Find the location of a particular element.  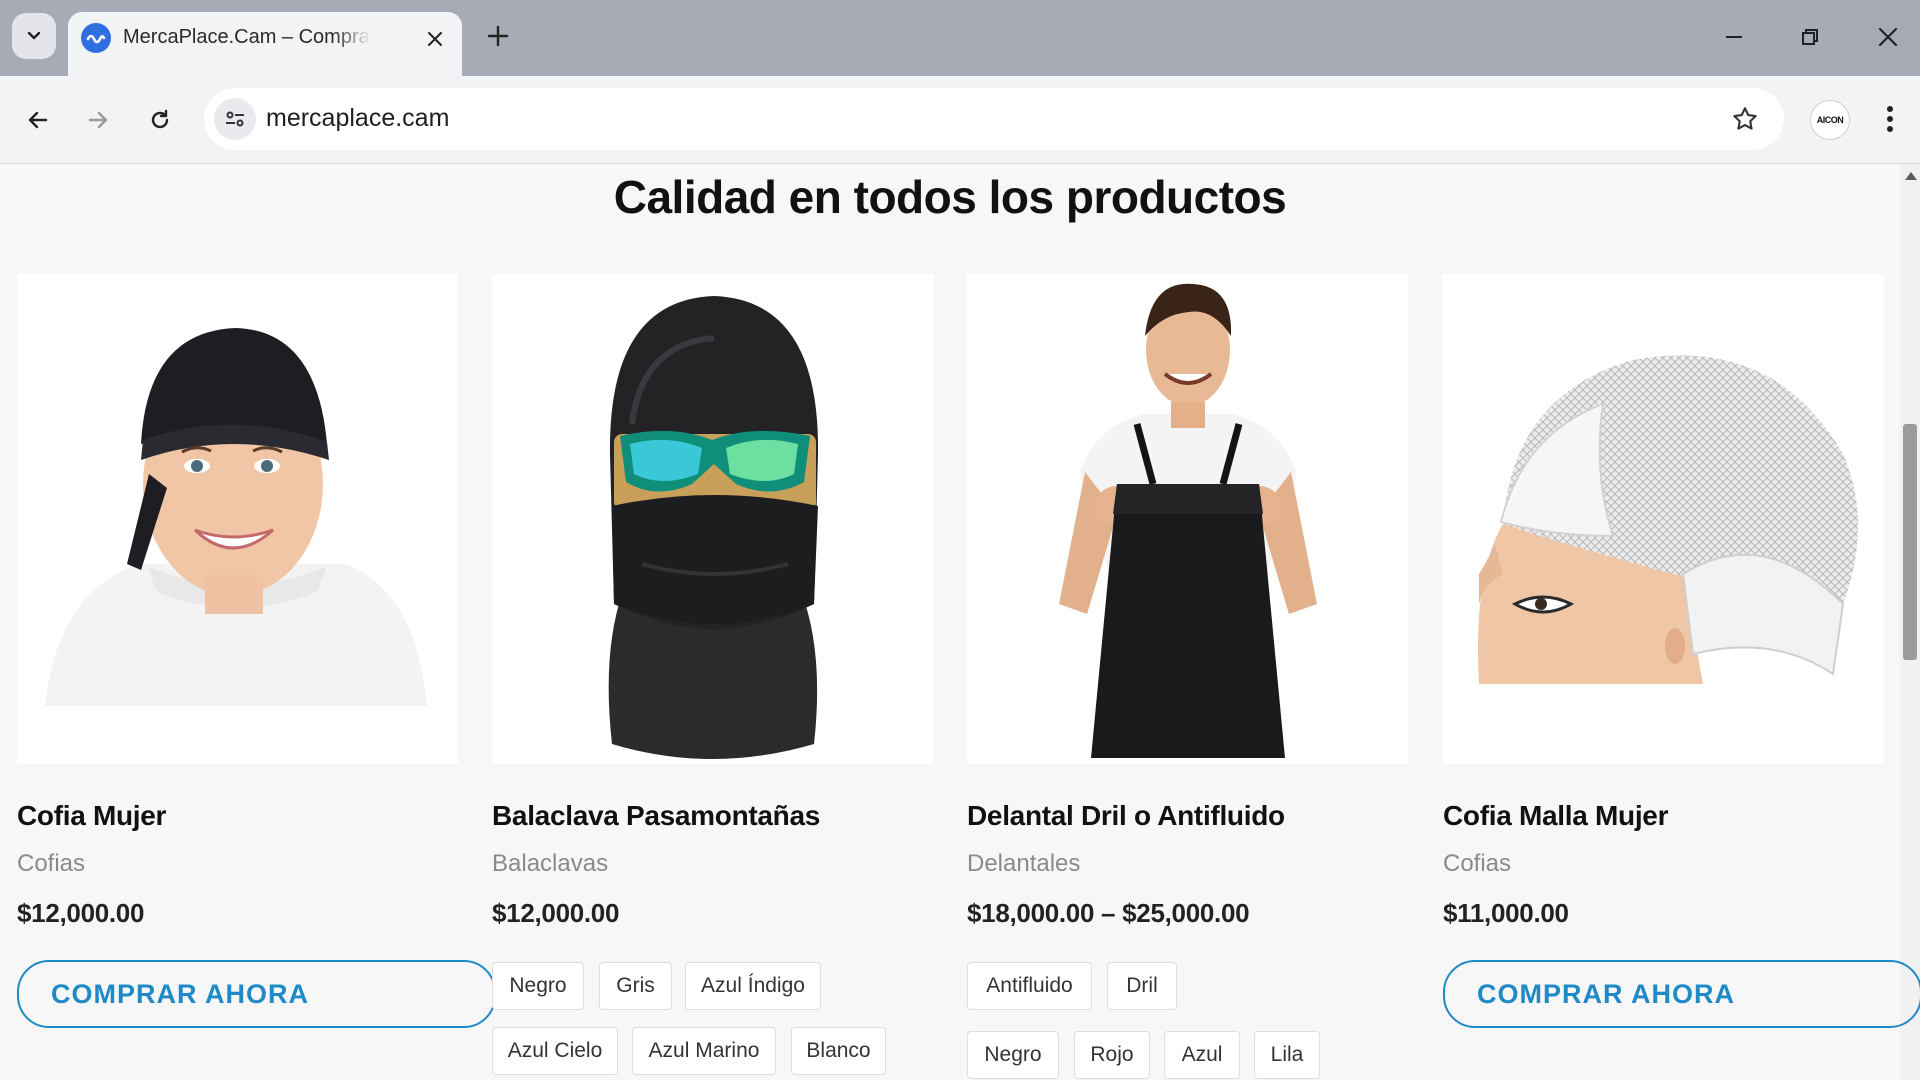

color-chip: Negro is located at coordinates (1013, 1055).